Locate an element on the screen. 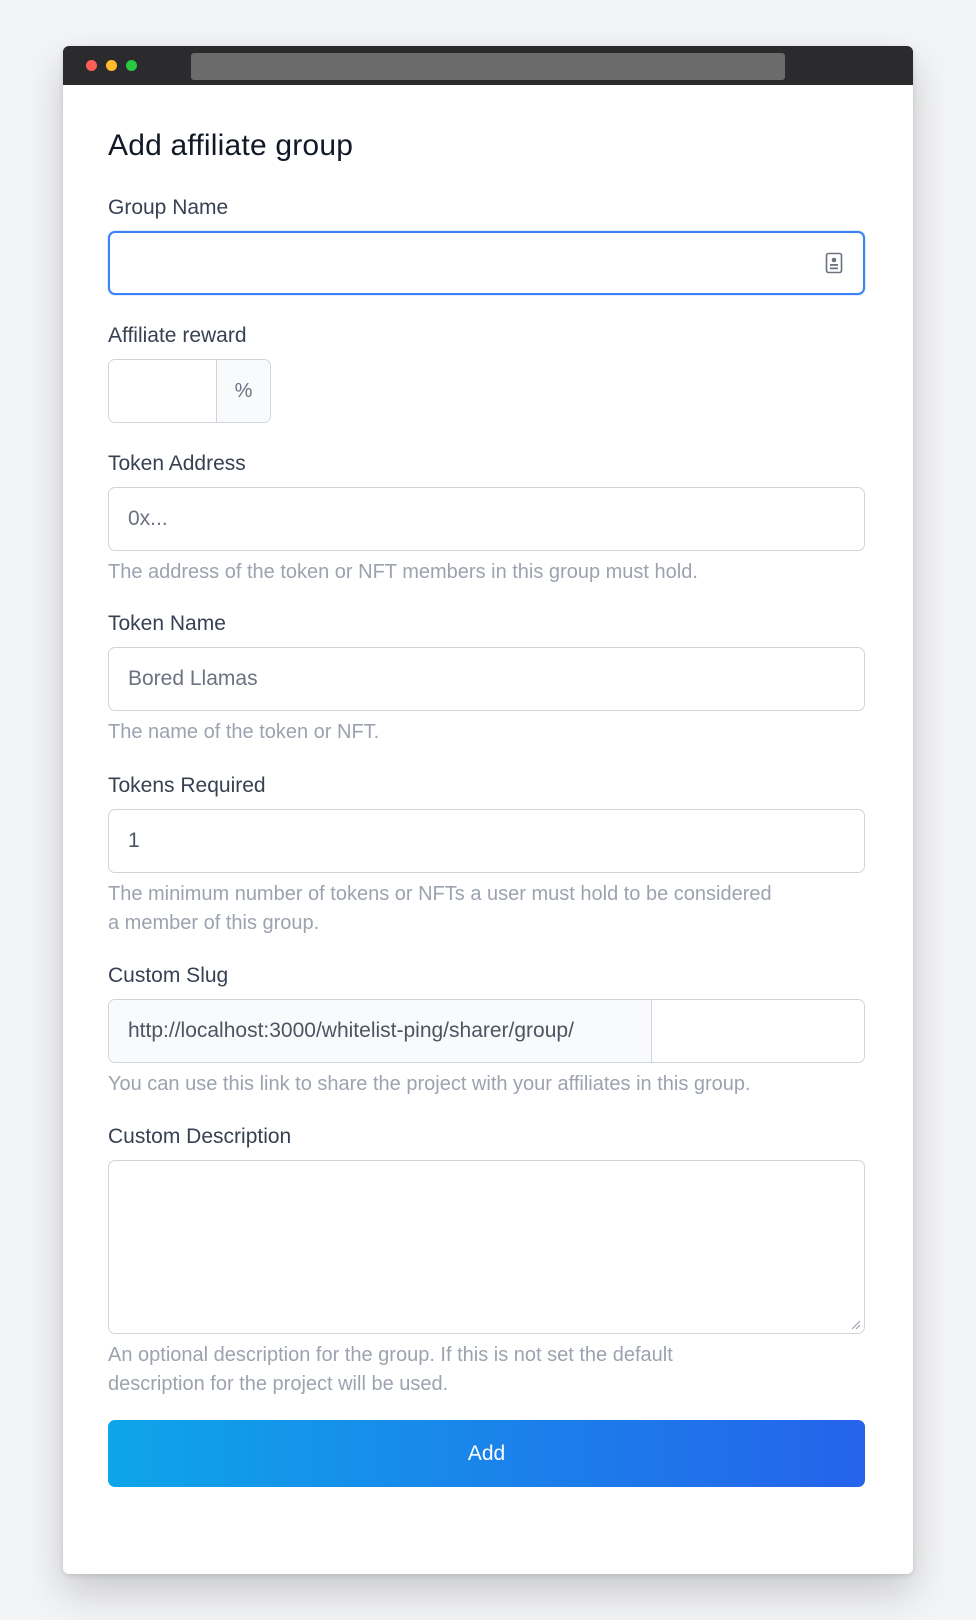 This screenshot has height=1620, width=976. group-name-input is located at coordinates (486, 263).